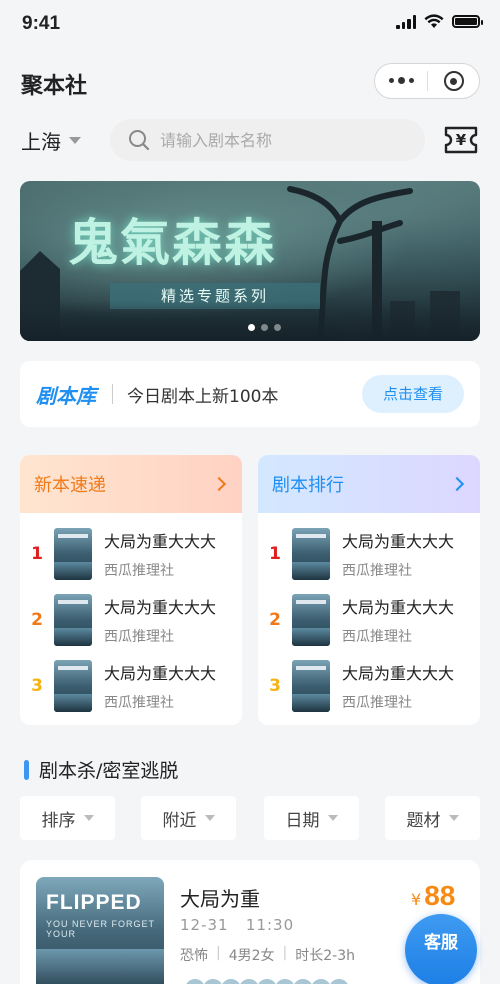  What do you see at coordinates (100, 966) in the screenshot?
I see `poster-scenery` at bounding box center [100, 966].